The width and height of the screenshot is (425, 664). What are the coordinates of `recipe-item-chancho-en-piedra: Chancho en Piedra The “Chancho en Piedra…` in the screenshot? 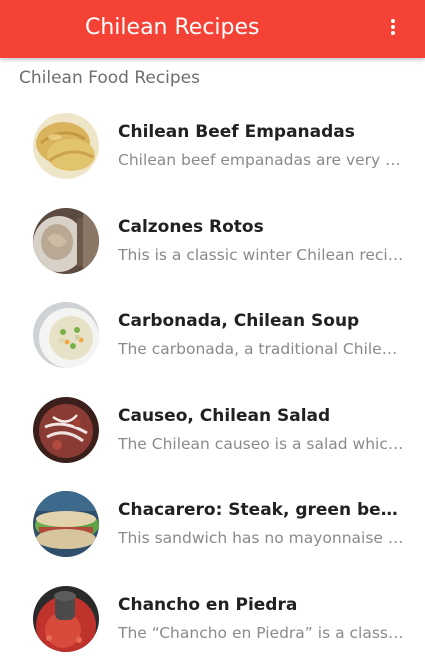 It's located at (212, 617).